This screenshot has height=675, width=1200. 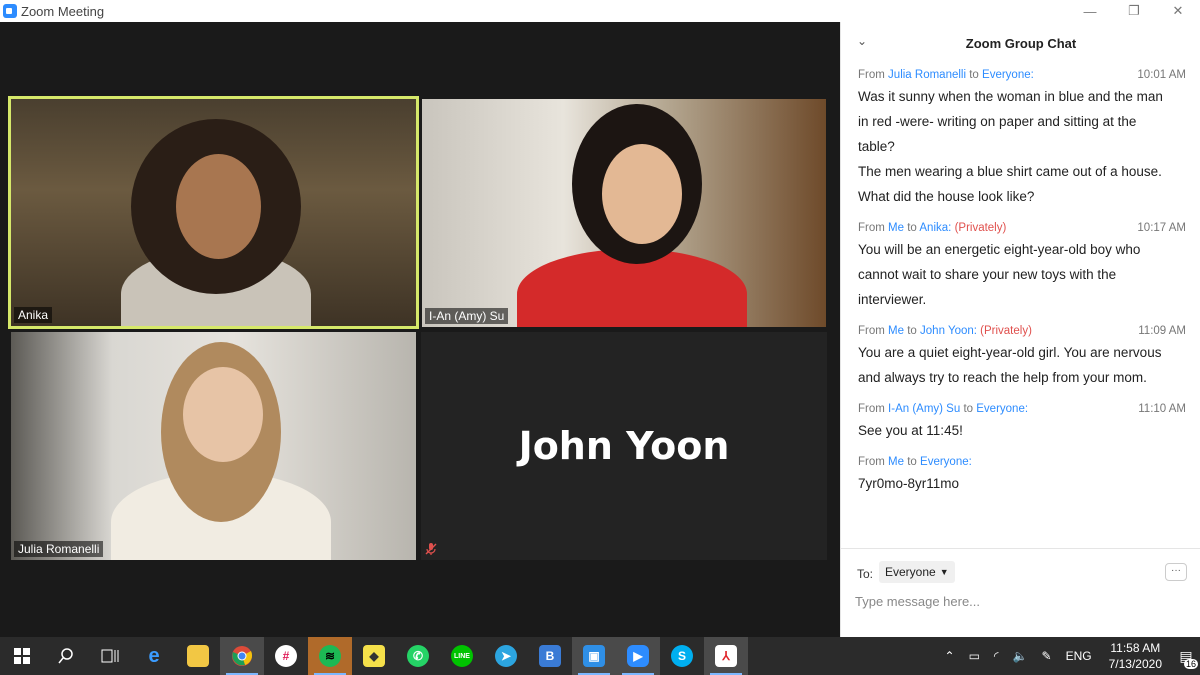 I want to click on window-title-bar: Zoom Meeting — ❐ ✕, so click(x=600, y=11).